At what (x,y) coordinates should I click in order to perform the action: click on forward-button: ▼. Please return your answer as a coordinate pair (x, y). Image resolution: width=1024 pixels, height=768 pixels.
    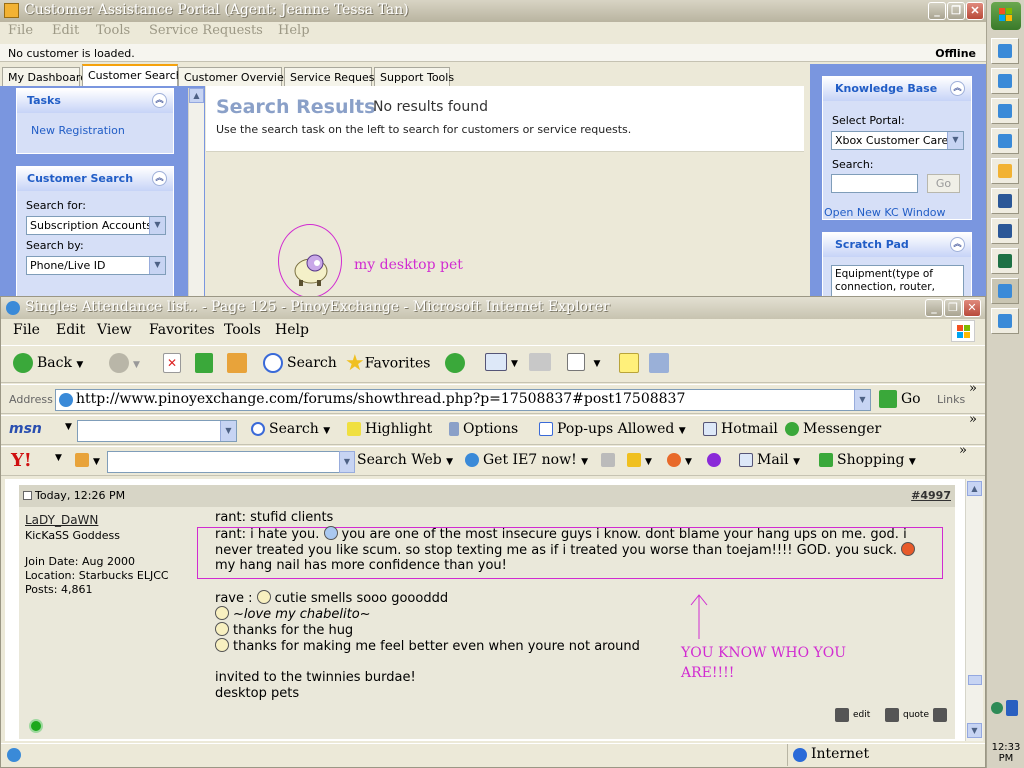
    Looking at the image, I should click on (124, 363).